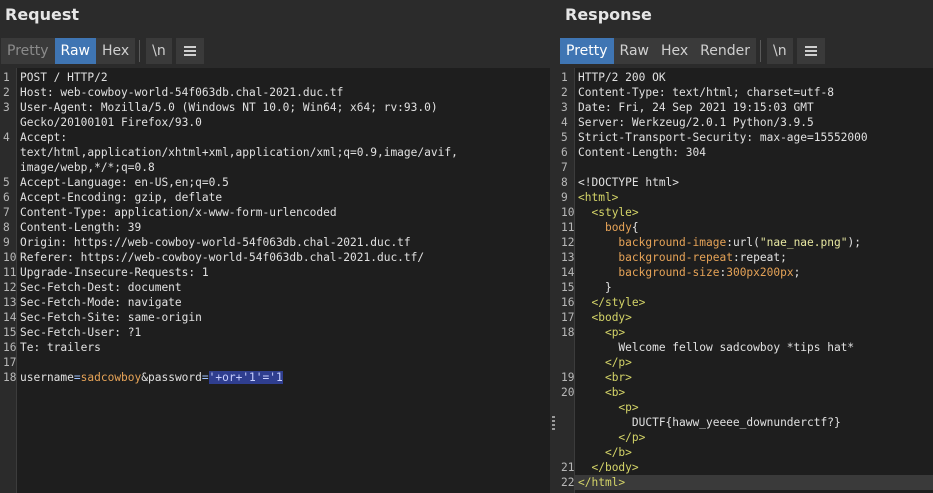 This screenshot has height=493, width=933. I want to click on code-line: 6 Content-Length: 304, so click(745, 152).